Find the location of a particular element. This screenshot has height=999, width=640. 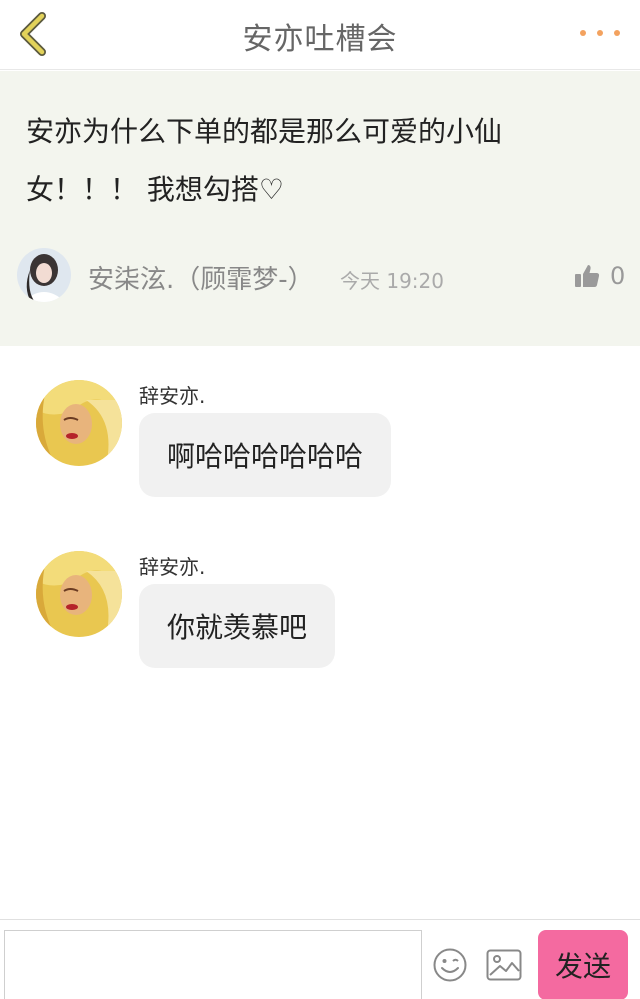

like-count: 0 is located at coordinates (618, 276).